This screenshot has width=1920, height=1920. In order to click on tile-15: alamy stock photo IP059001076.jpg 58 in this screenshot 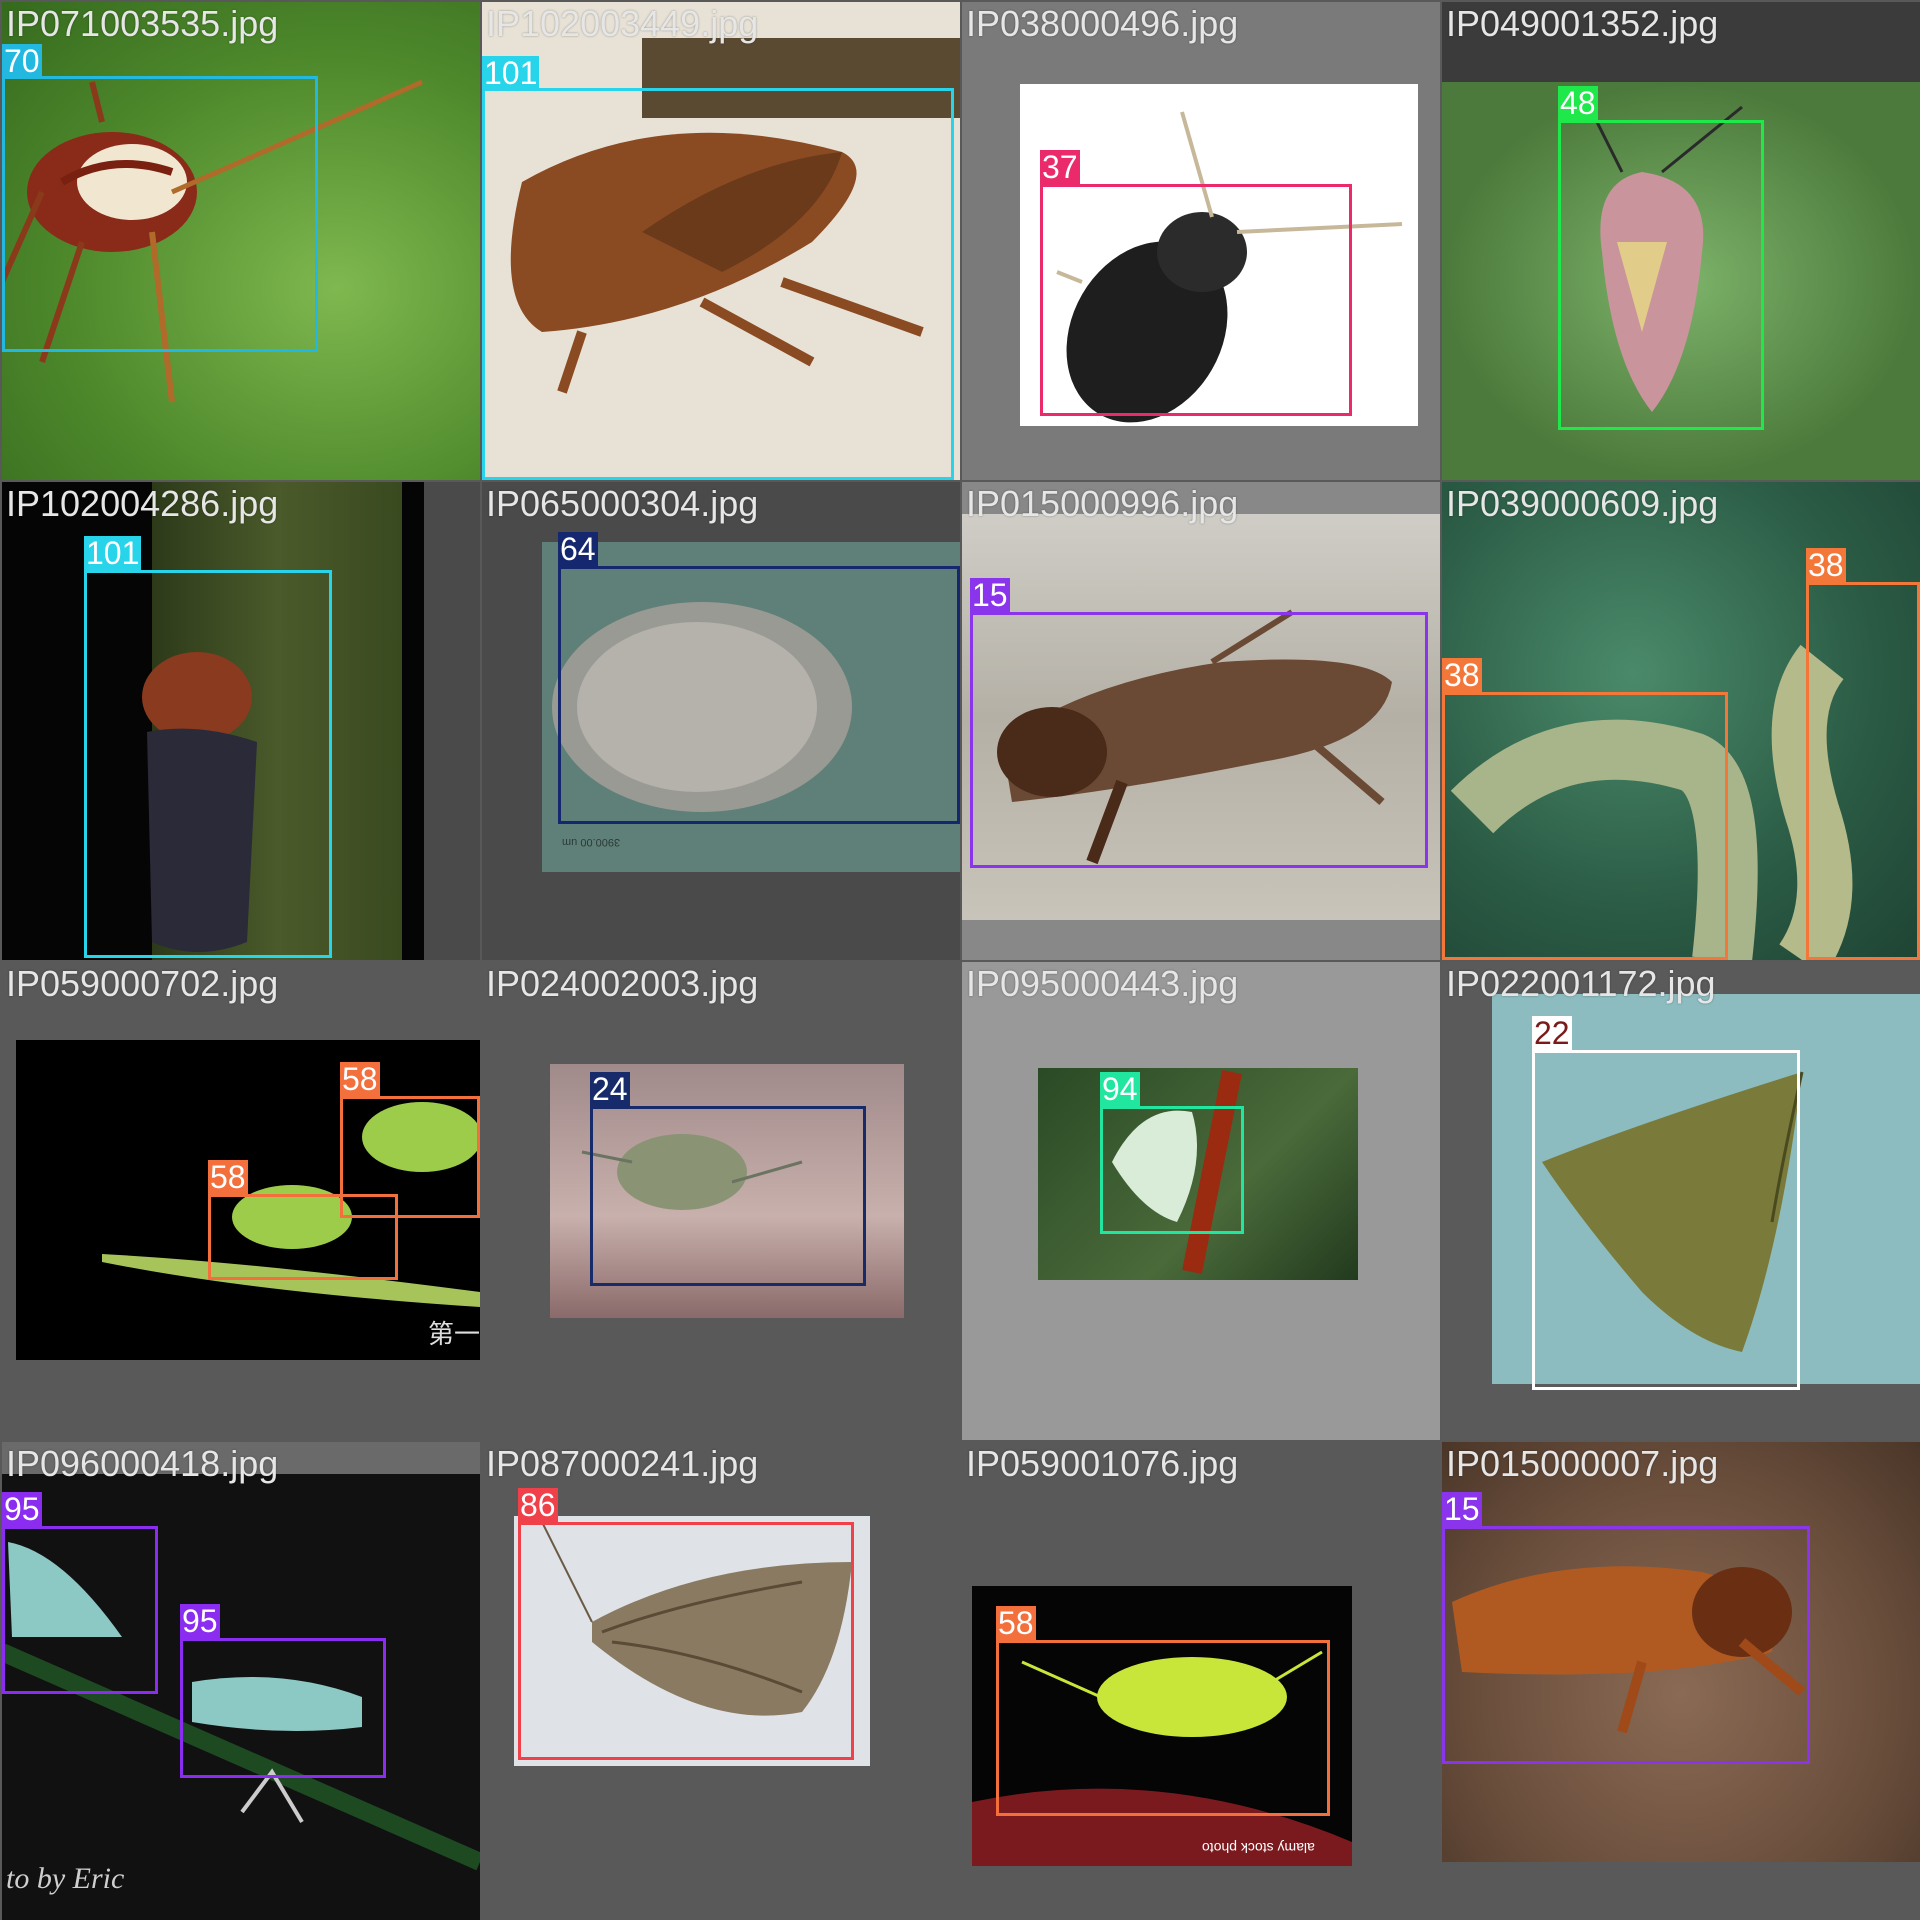, I will do `click(1201, 1681)`.